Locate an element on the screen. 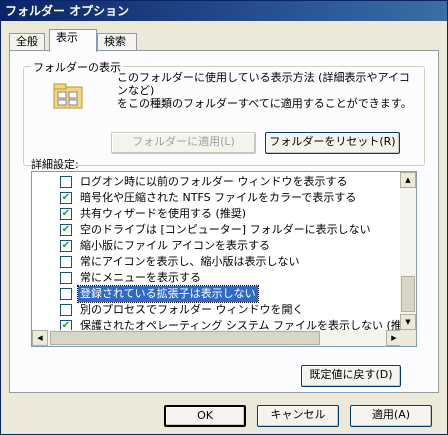 The image size is (448, 435). list-item: 登録されている拡張子は表示しない is located at coordinates (217, 294).